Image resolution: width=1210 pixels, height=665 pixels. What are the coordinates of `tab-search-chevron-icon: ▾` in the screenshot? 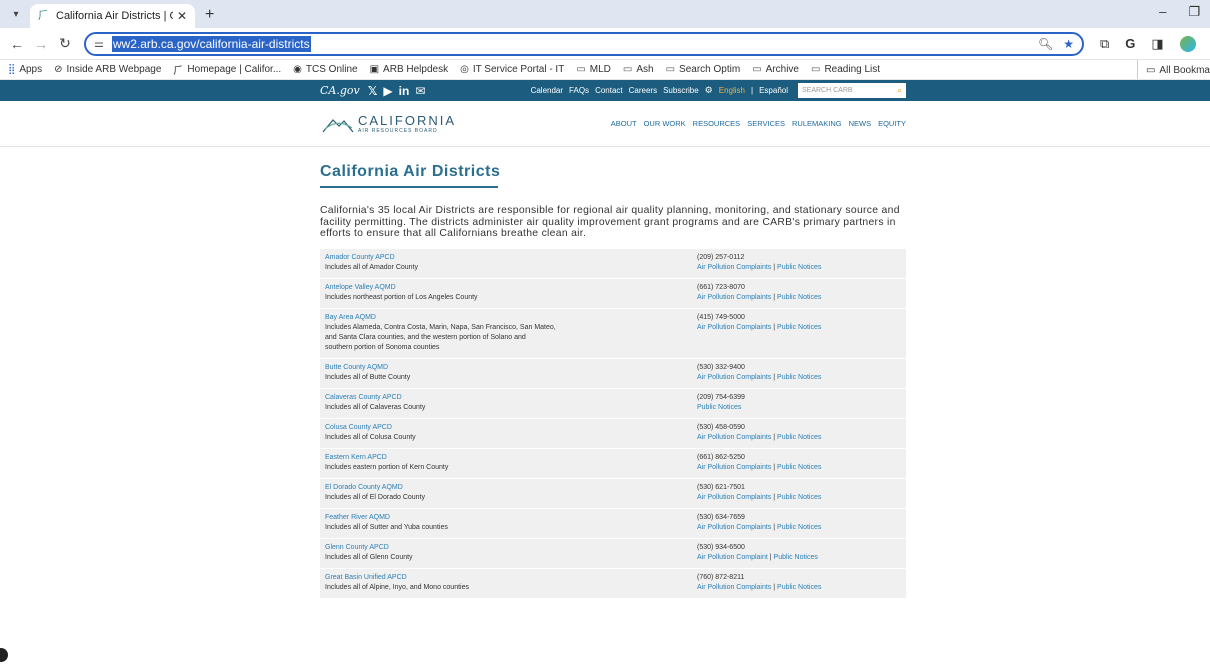 It's located at (16, 14).